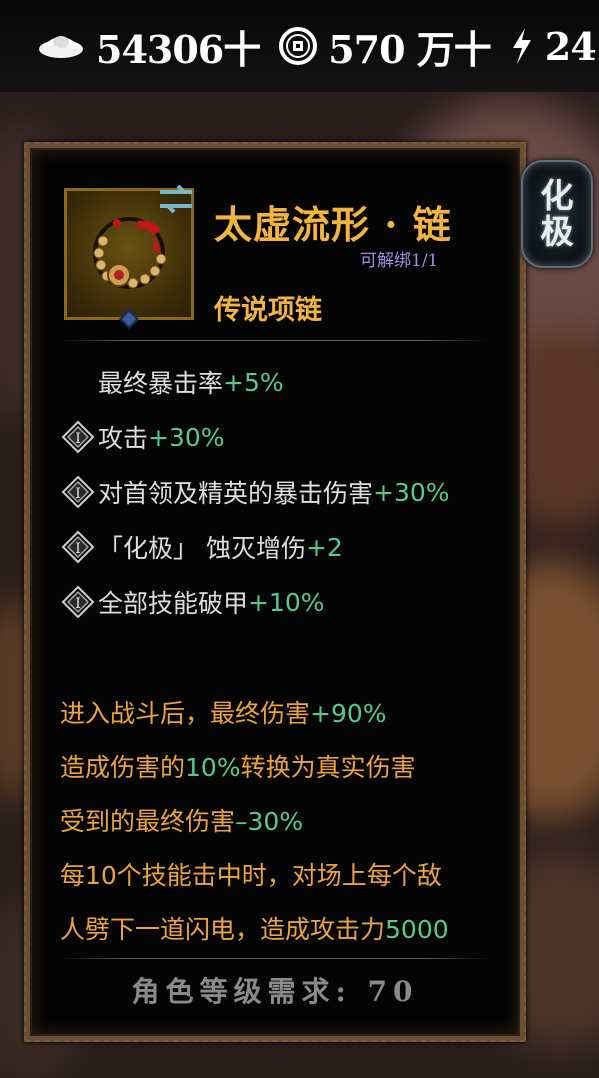 This screenshot has width=599, height=1078. What do you see at coordinates (253, 382) in the screenshot?
I see `stat-value: +5%` at bounding box center [253, 382].